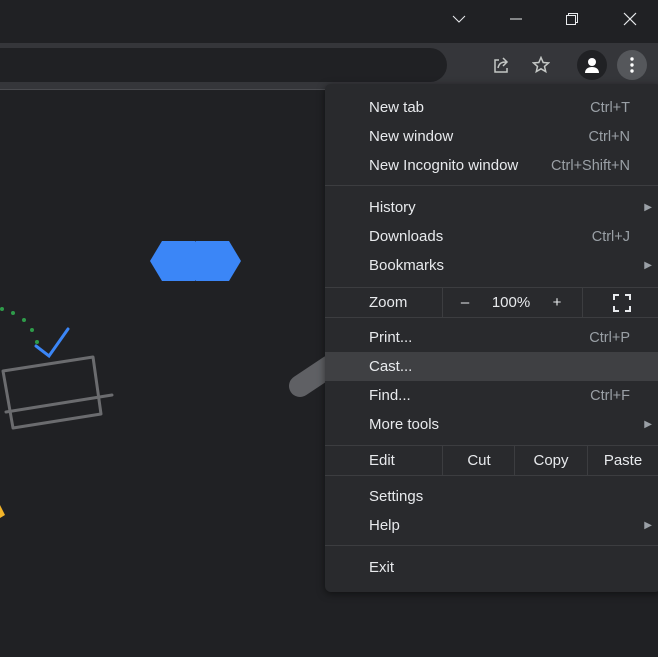  I want to click on label: New Incognito window, so click(444, 165).